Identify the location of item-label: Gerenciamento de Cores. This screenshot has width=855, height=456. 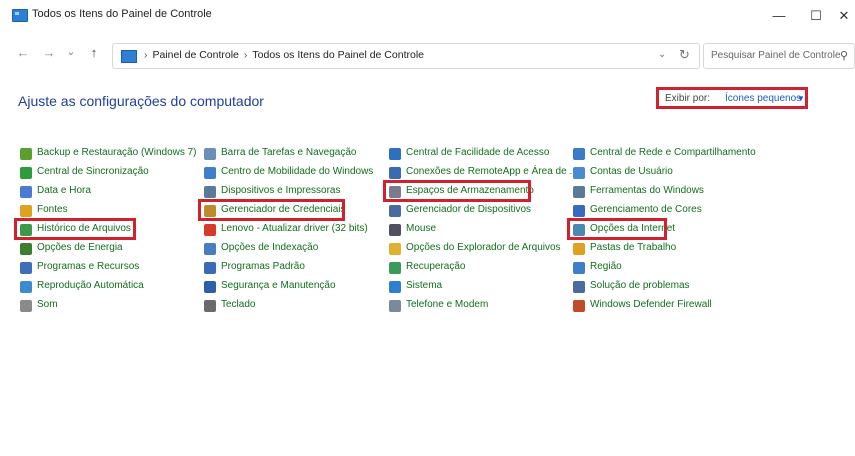
(646, 209).